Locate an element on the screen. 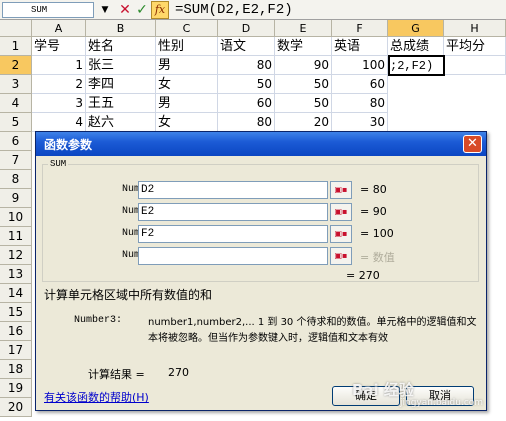 Image resolution: width=506 pixels, height=421 pixels. cell-d1: 语文 is located at coordinates (246, 46).